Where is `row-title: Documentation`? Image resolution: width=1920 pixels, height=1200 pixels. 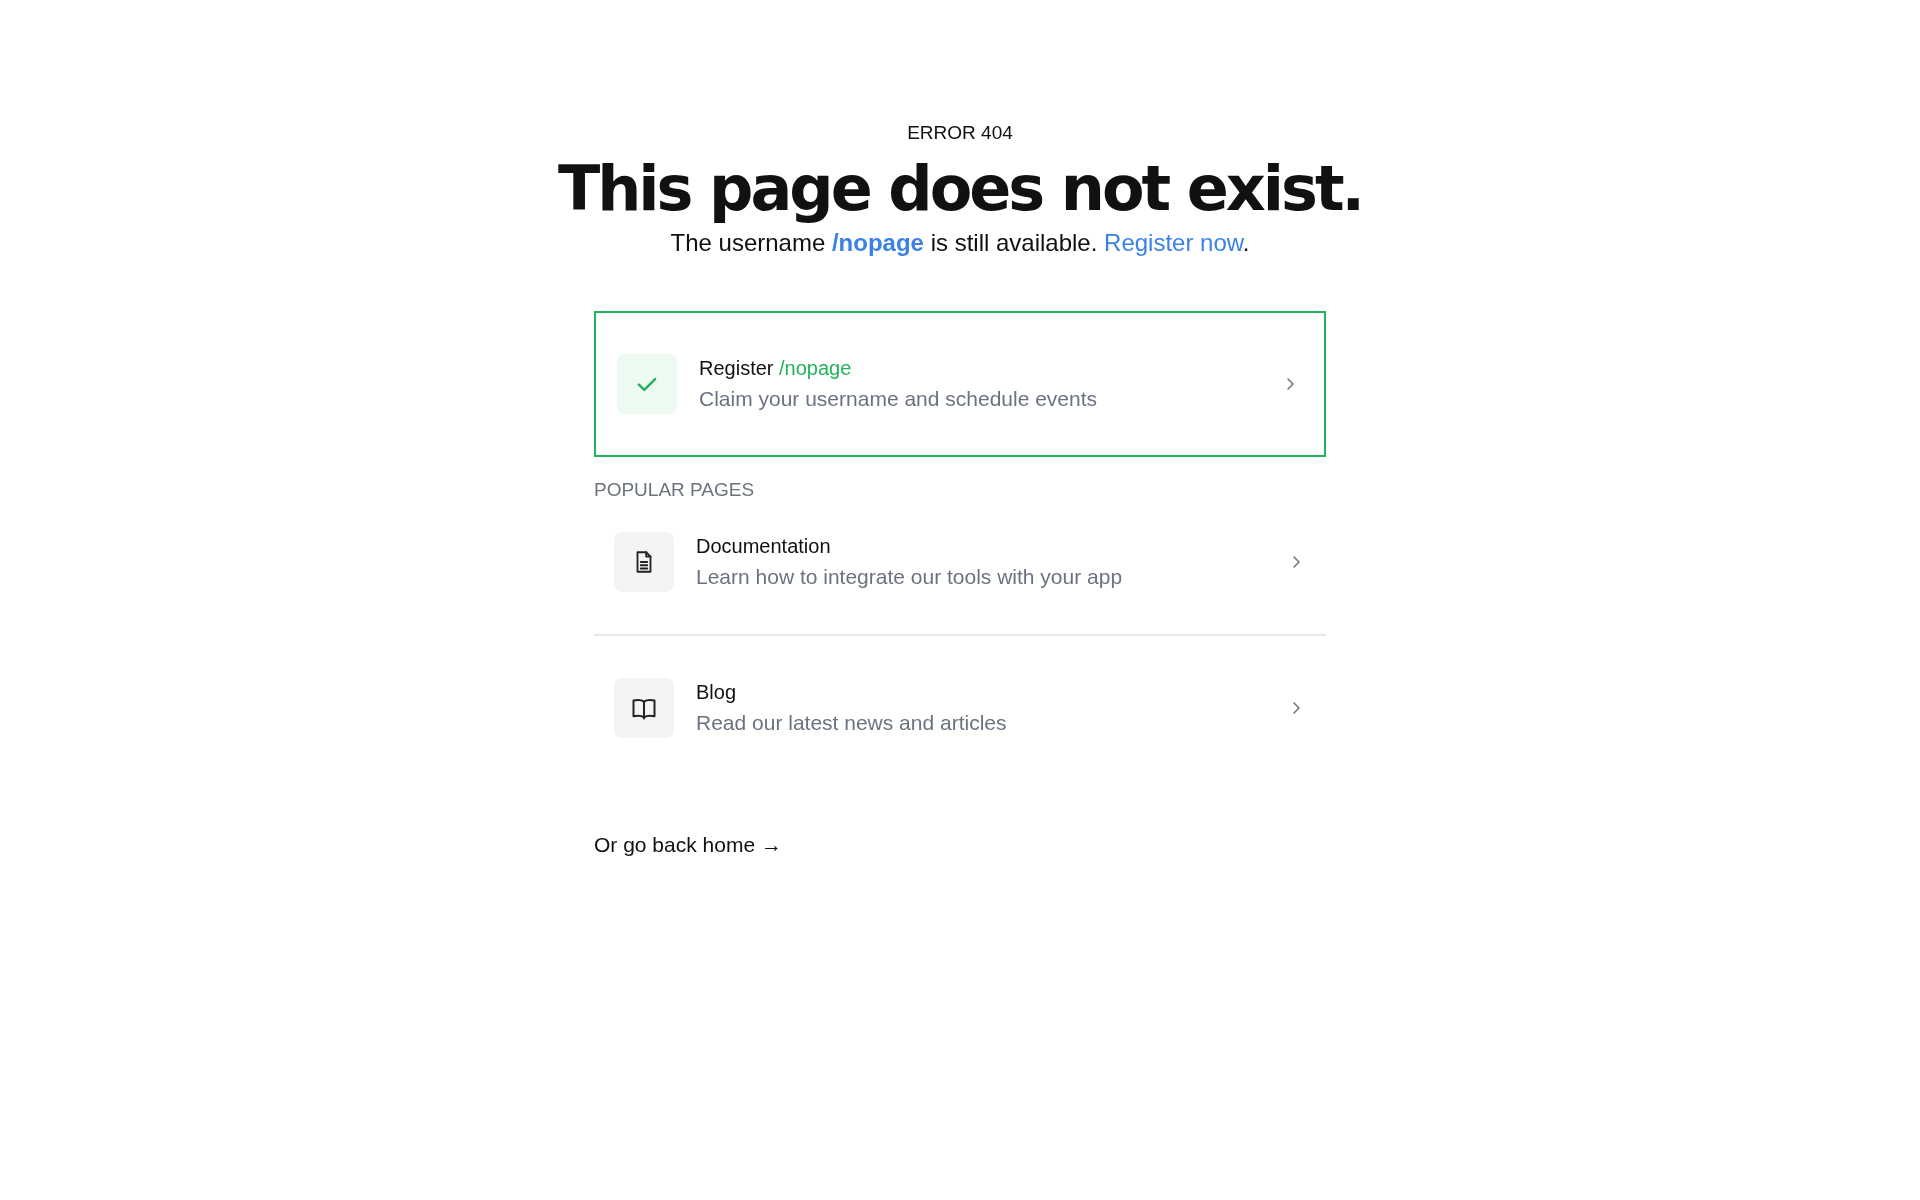
row-title: Documentation is located at coordinates (763, 546).